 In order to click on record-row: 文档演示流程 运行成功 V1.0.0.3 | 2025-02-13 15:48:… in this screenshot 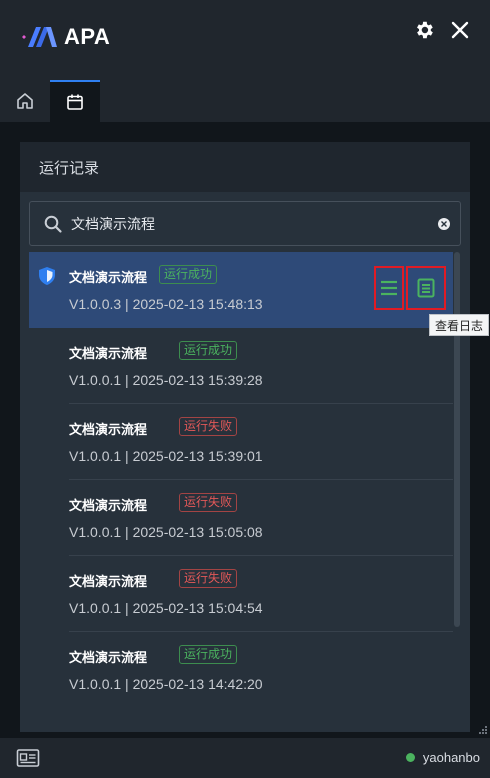, I will do `click(241, 290)`.